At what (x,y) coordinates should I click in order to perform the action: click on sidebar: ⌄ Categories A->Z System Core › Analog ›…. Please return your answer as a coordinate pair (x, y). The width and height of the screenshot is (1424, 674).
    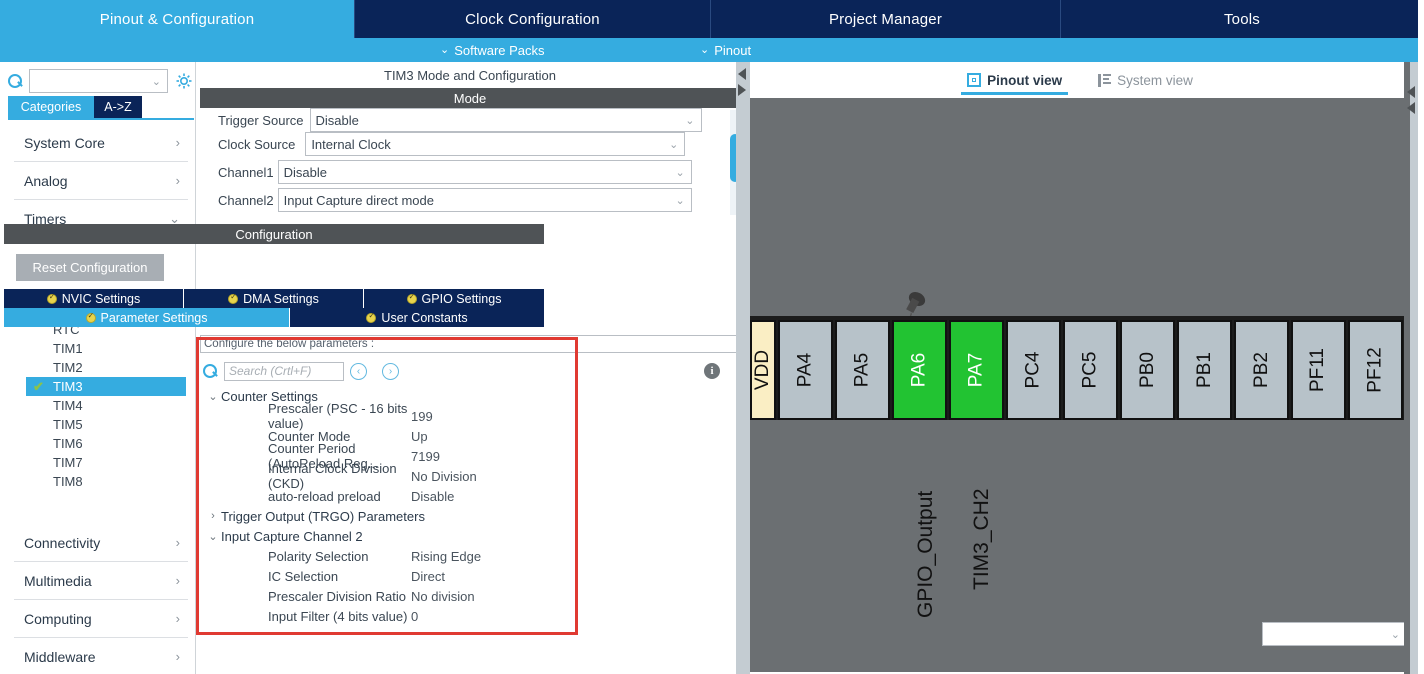
    Looking at the image, I should click on (98, 368).